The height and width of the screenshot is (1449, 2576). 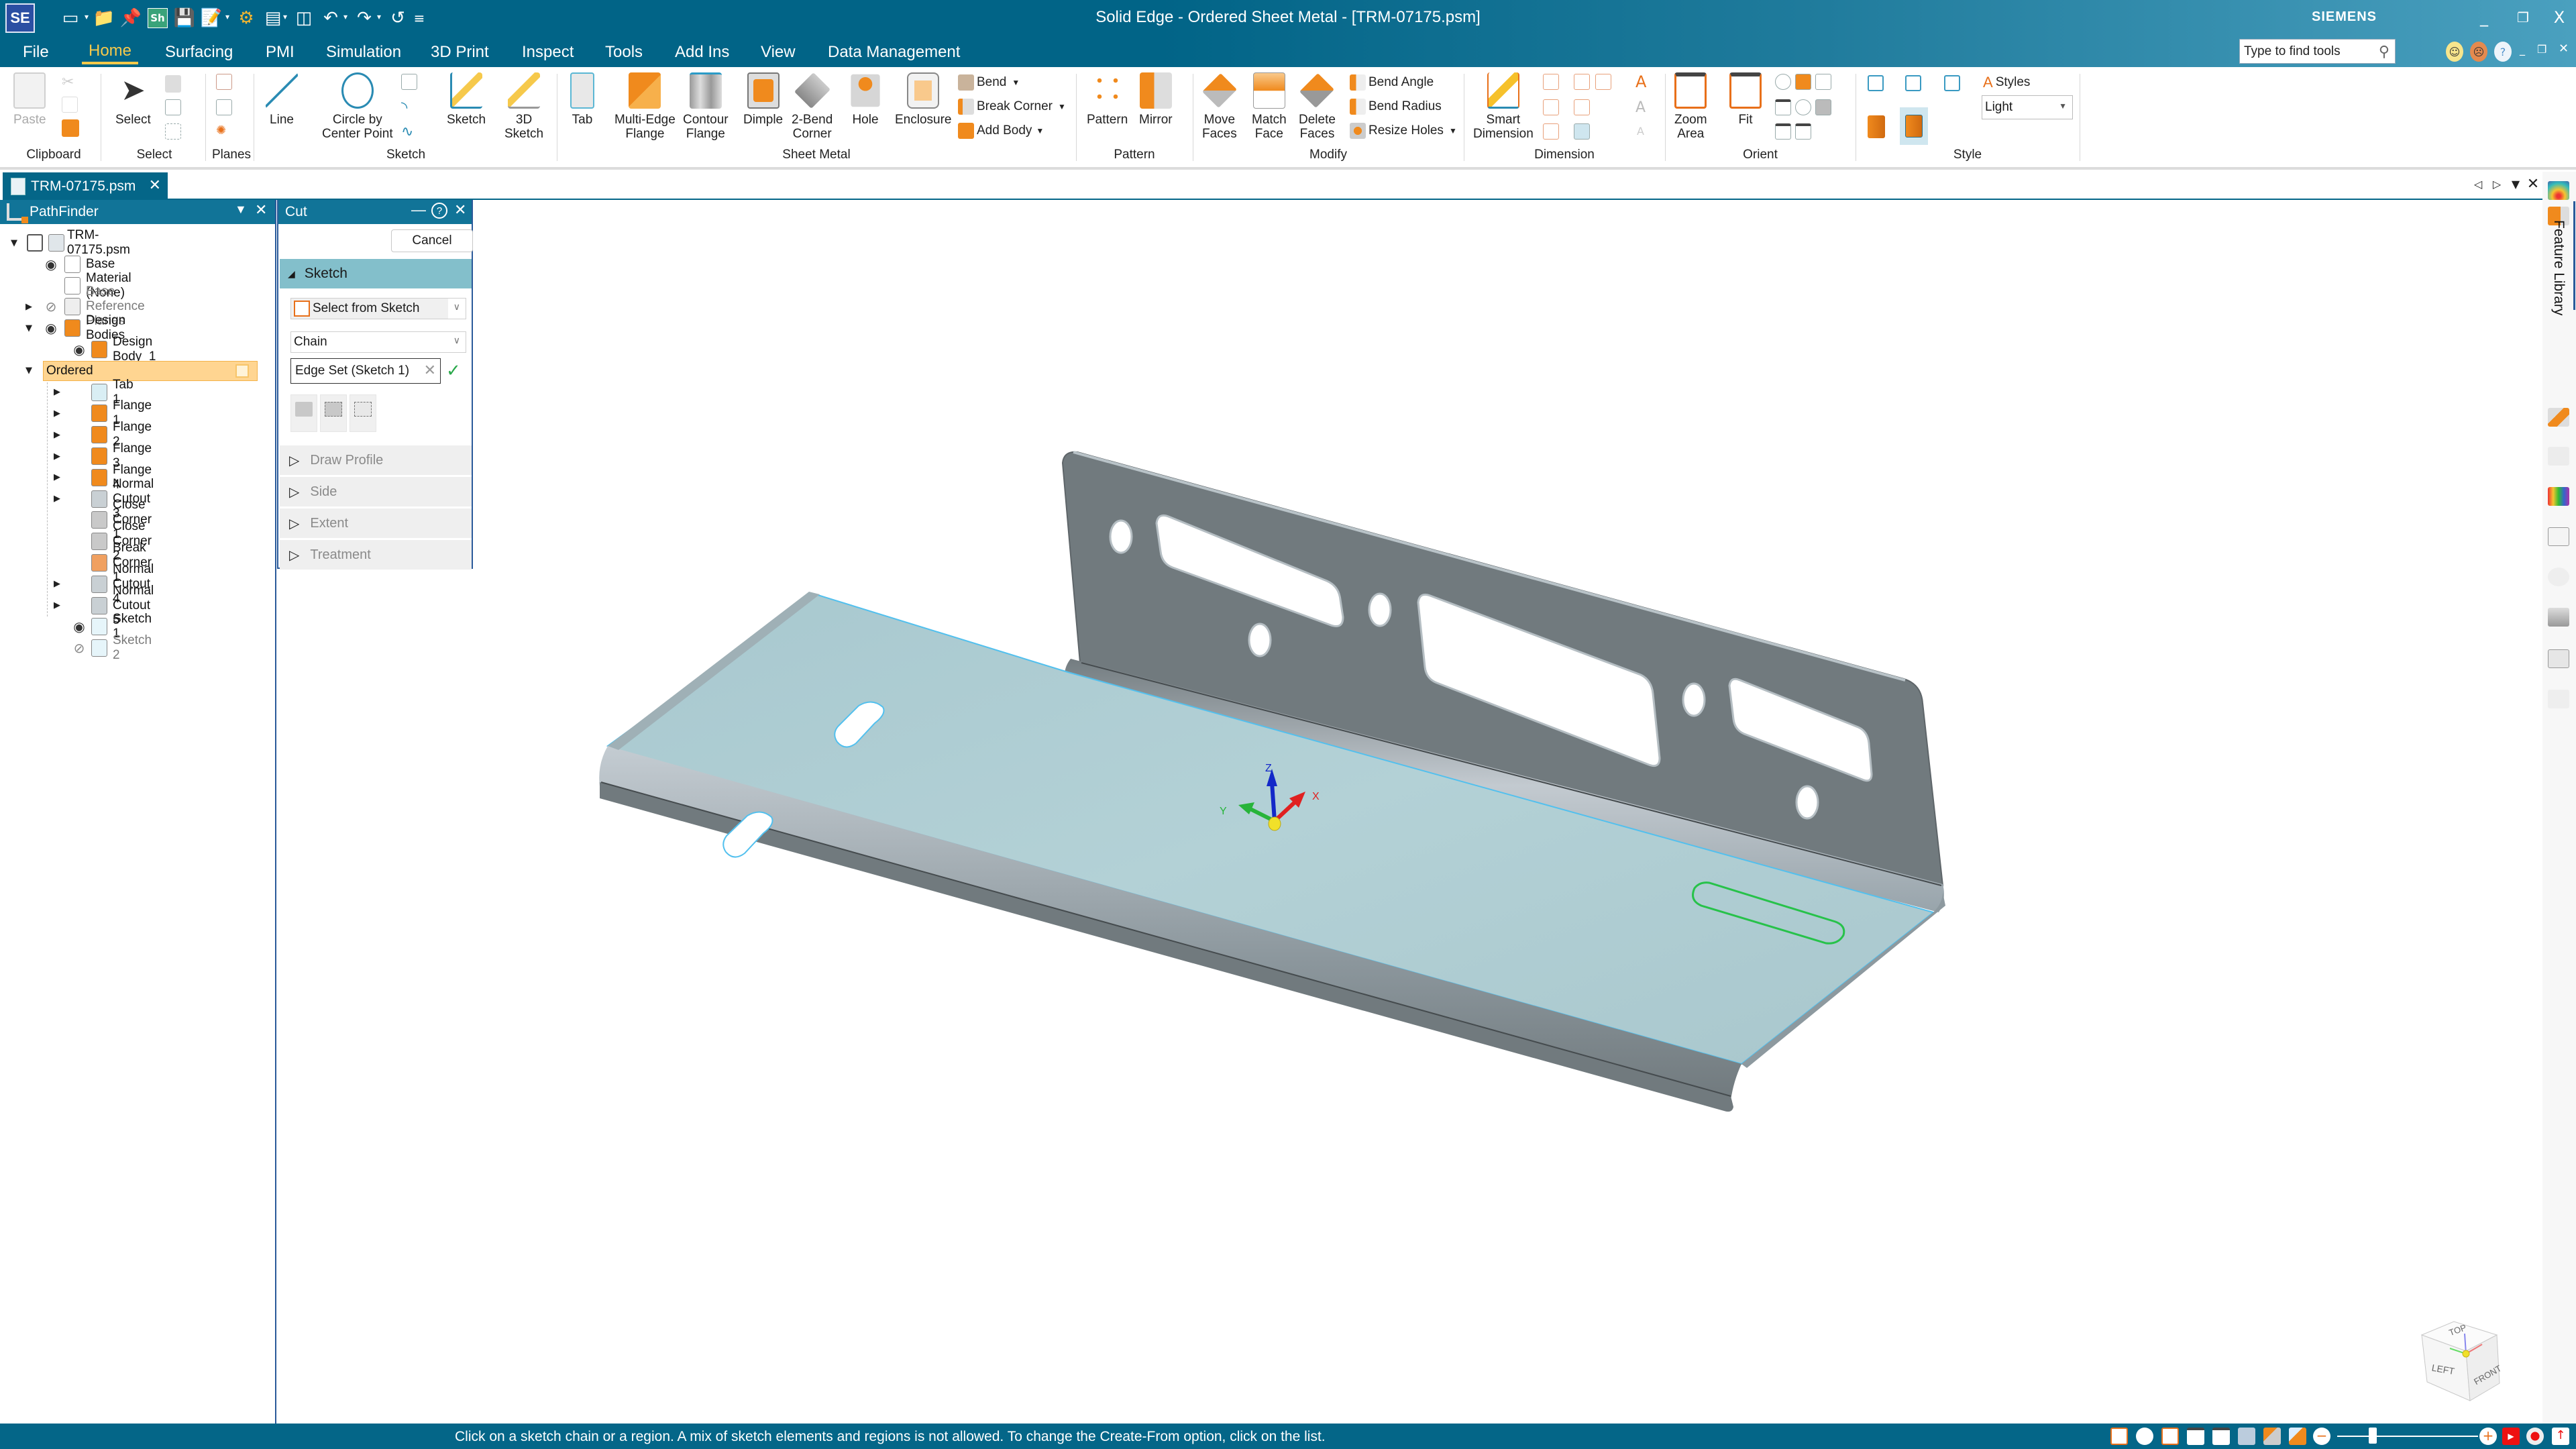 I want to click on search-icon: ⚲, so click(x=2384, y=51).